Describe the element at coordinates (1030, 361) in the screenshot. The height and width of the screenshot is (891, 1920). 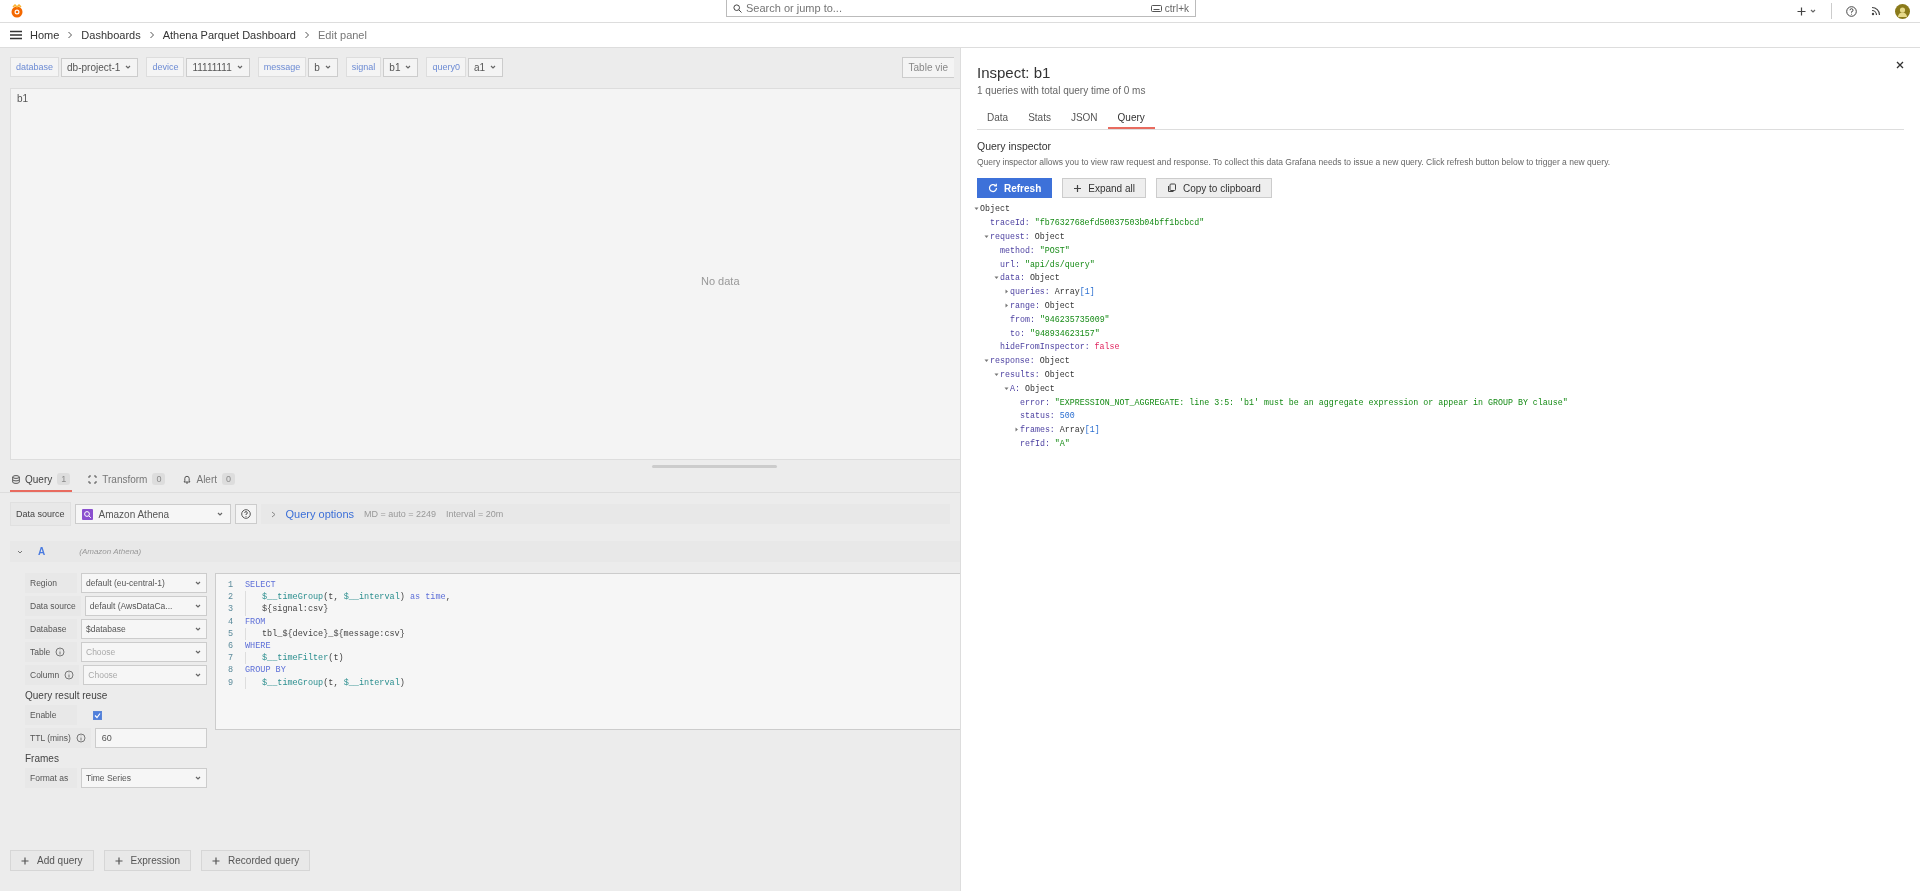
I see `tree-row-text: response: Object` at that location.